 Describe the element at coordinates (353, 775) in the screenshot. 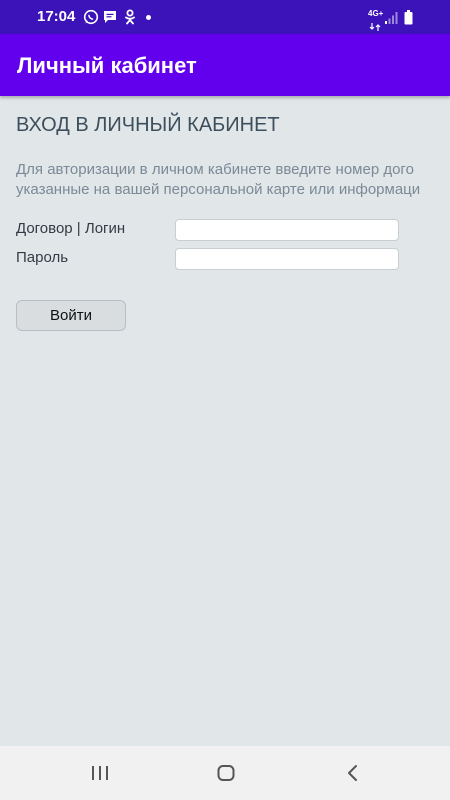

I see `back-icon` at that location.